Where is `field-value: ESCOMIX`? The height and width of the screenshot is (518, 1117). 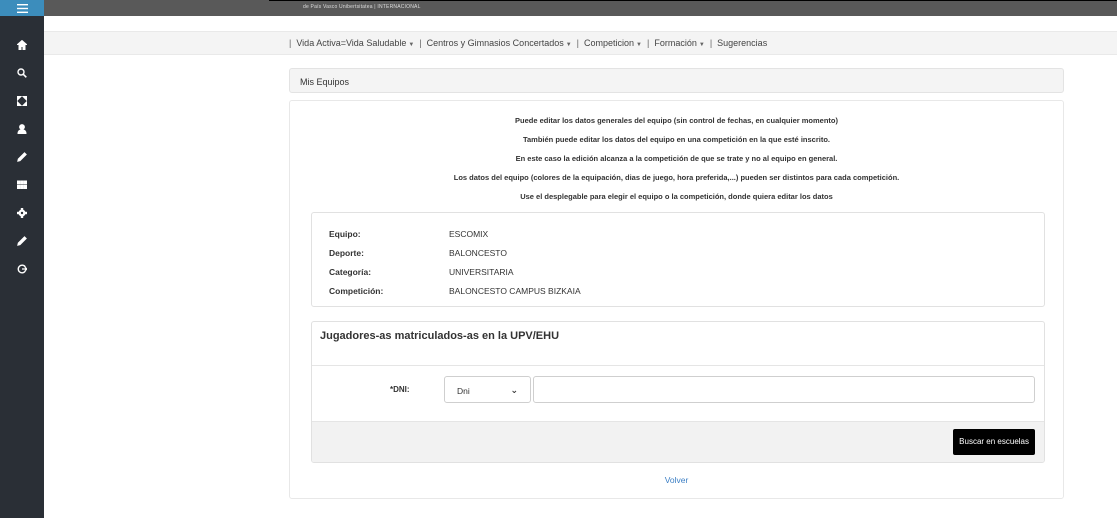 field-value: ESCOMIX is located at coordinates (469, 234).